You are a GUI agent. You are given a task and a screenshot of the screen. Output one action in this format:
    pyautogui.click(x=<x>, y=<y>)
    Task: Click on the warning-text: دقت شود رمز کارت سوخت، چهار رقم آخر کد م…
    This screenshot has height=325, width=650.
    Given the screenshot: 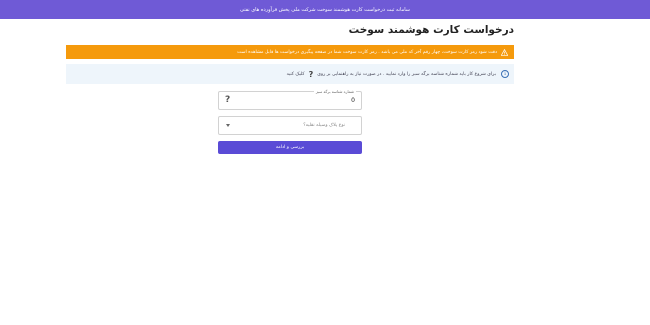 What is the action you would take?
    pyautogui.click(x=367, y=52)
    